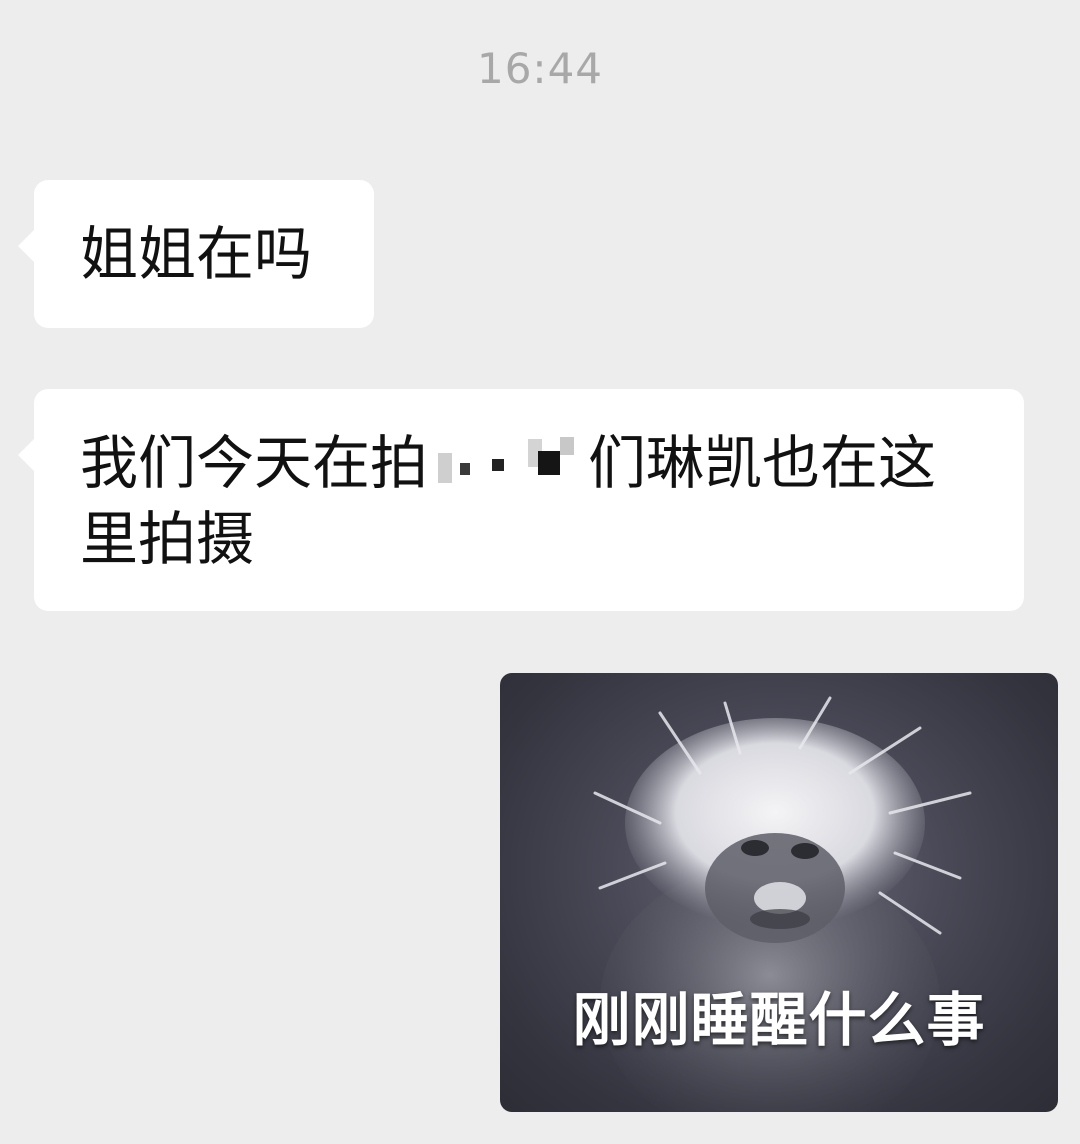 The width and height of the screenshot is (1080, 1144). Describe the element at coordinates (254, 463) in the screenshot. I see `message-text-before-redaction: 我们今天在拍` at that location.